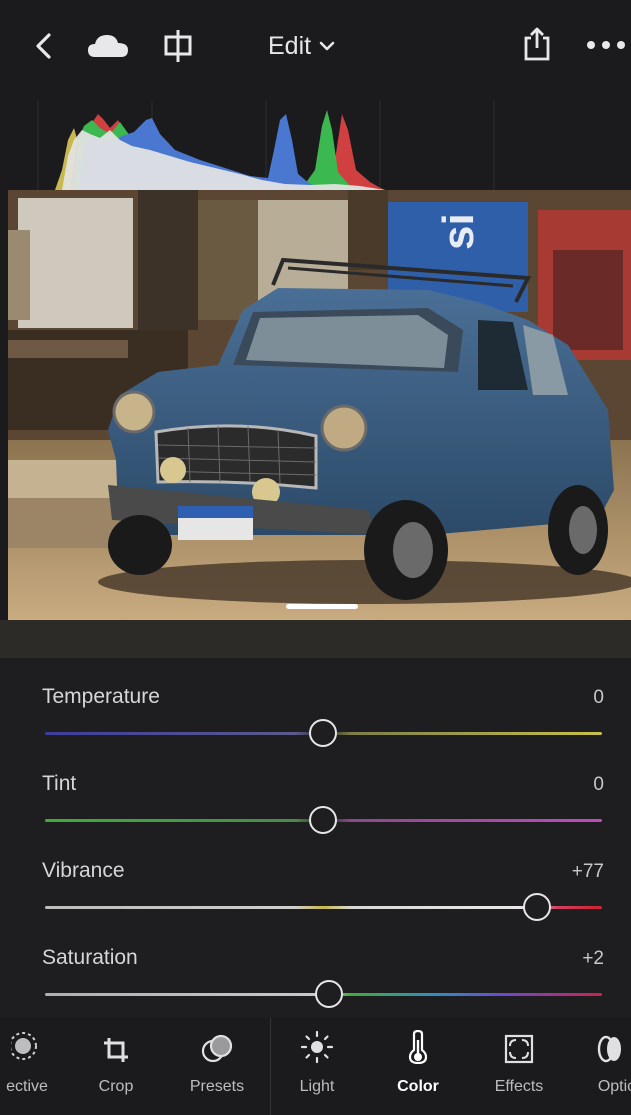  I want to click on vibrance-knob, so click(537, 907).